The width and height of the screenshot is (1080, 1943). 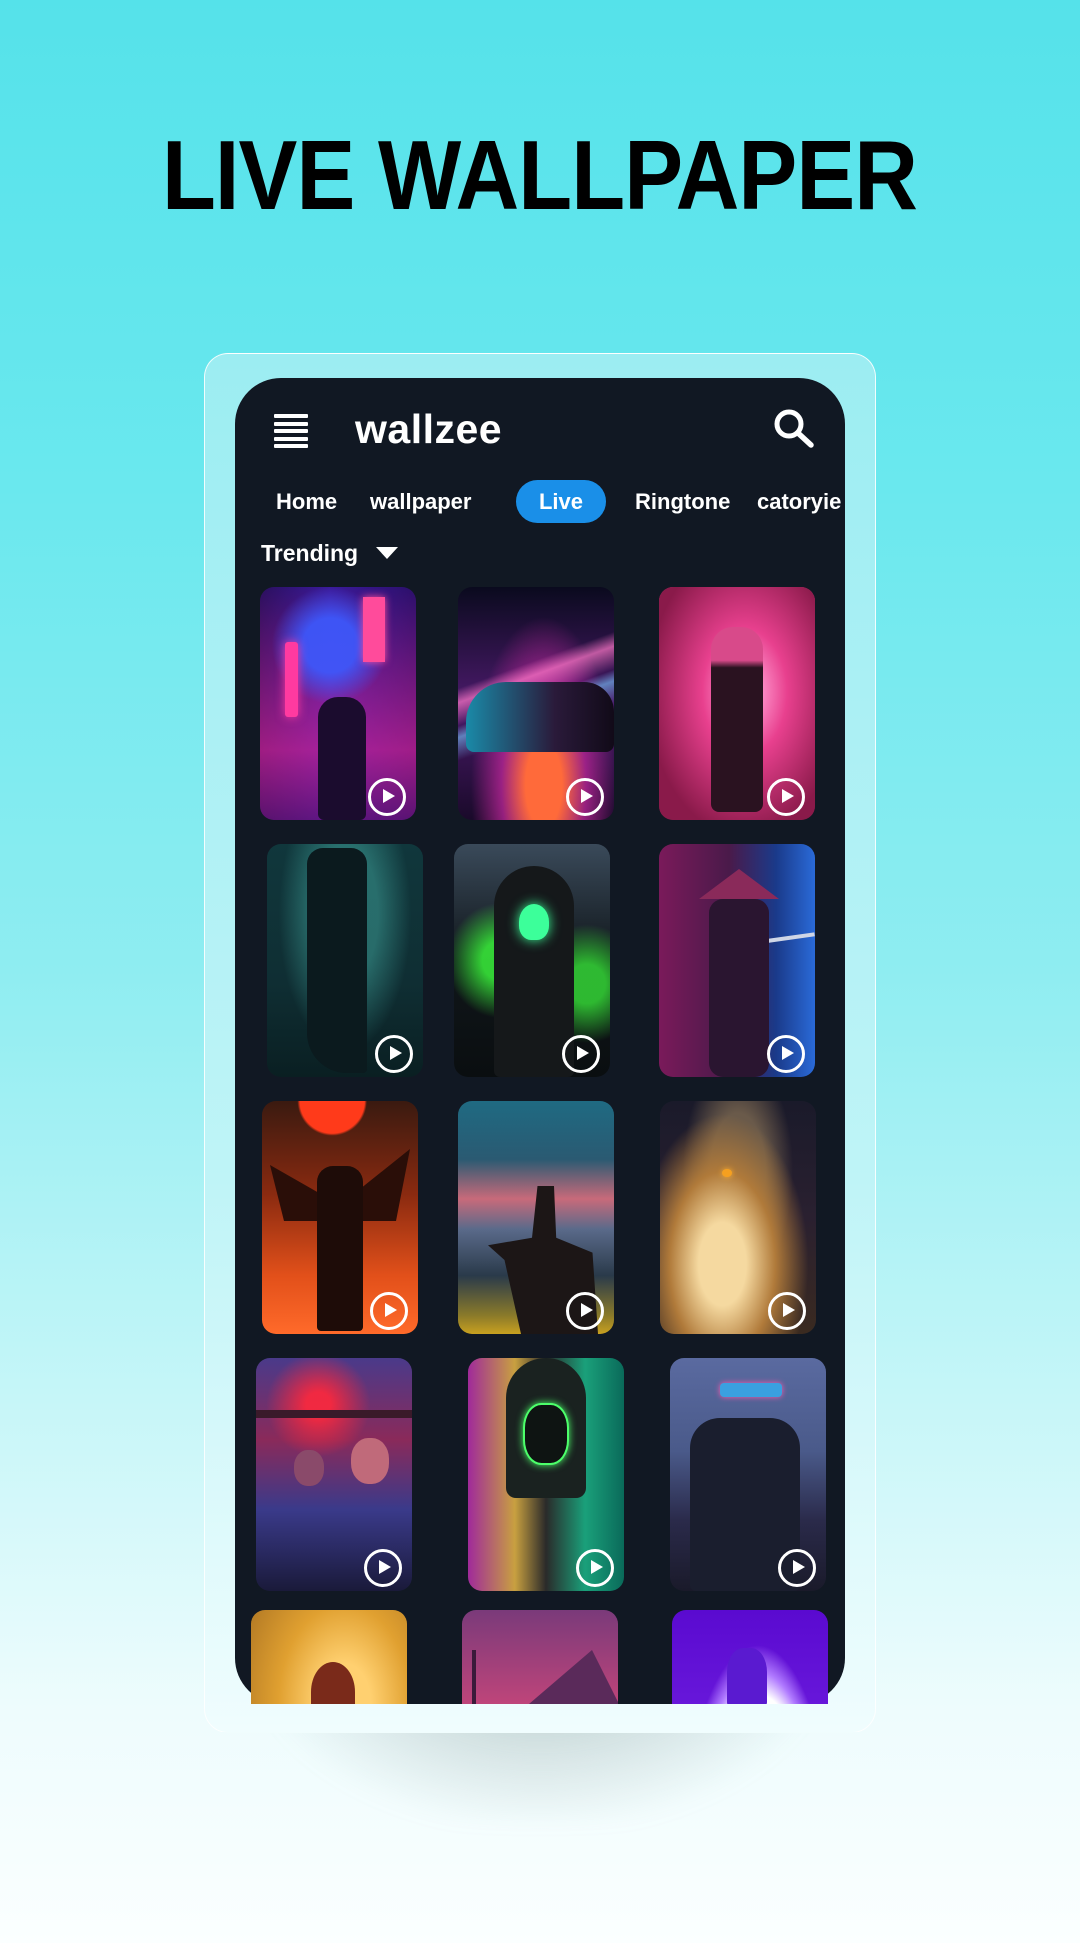 I want to click on reaper-hood, so click(x=534, y=971).